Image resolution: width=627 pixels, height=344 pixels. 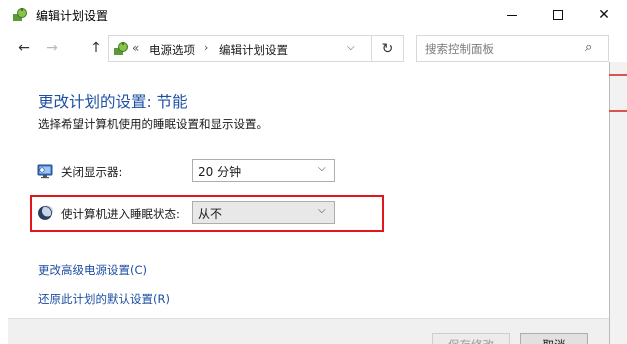 What do you see at coordinates (45, 212) in the screenshot?
I see `moon-icon` at bounding box center [45, 212].